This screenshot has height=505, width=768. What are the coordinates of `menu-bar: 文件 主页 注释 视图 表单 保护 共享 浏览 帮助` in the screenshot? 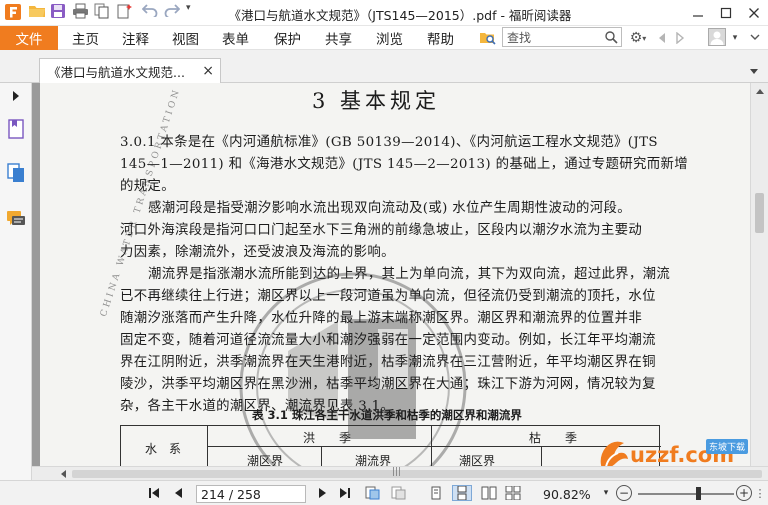 It's located at (384, 38).